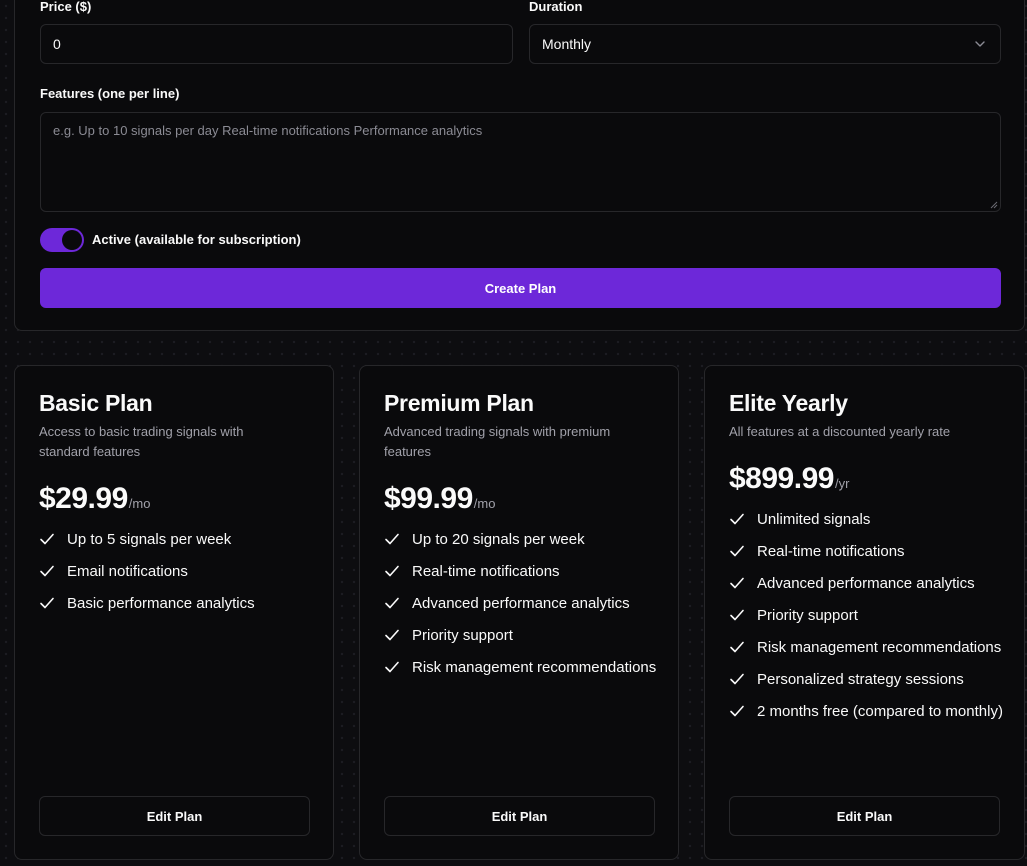 The width and height of the screenshot is (1027, 866). I want to click on features-label: Features (one per line), so click(110, 93).